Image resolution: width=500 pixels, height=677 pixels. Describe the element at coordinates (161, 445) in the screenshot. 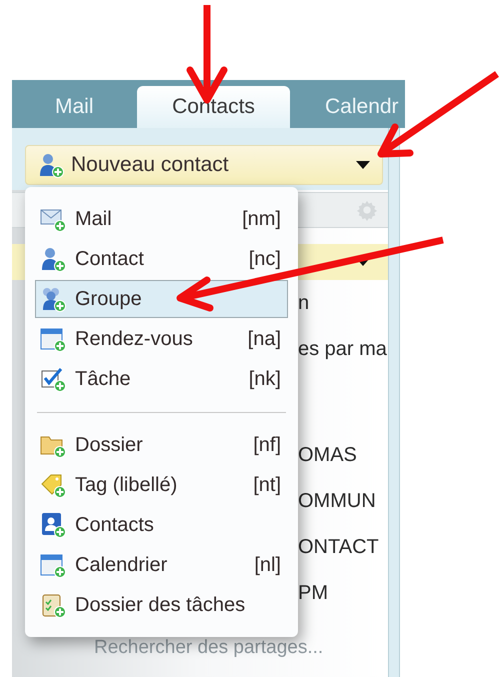

I see `menu-item: Dossier [nf]` at that location.